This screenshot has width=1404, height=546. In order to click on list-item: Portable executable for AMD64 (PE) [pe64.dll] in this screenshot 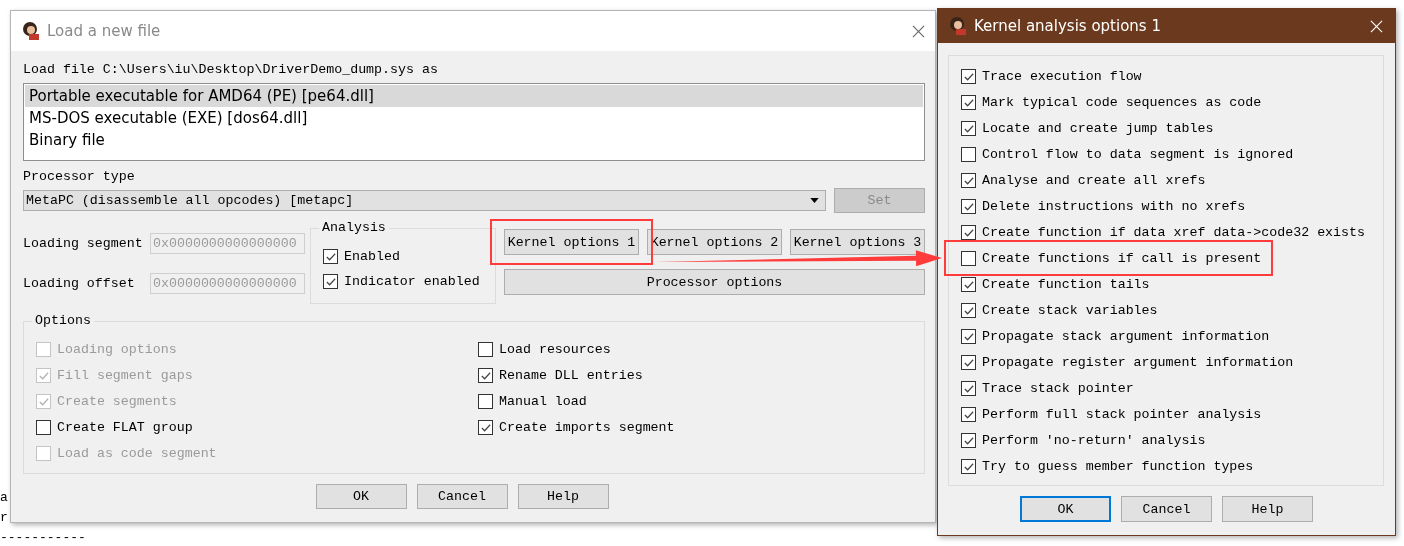, I will do `click(474, 96)`.